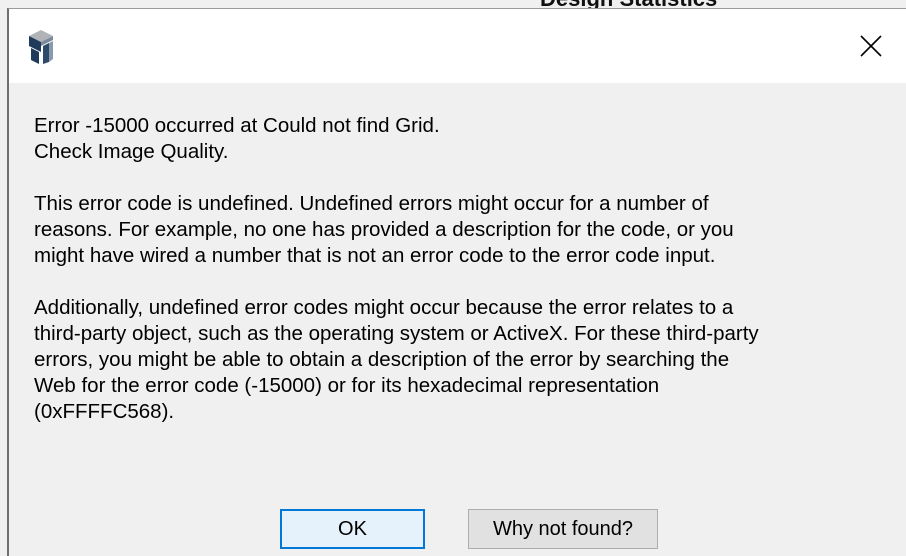 This screenshot has width=906, height=556. I want to click on app-logo-icon, so click(41, 47).